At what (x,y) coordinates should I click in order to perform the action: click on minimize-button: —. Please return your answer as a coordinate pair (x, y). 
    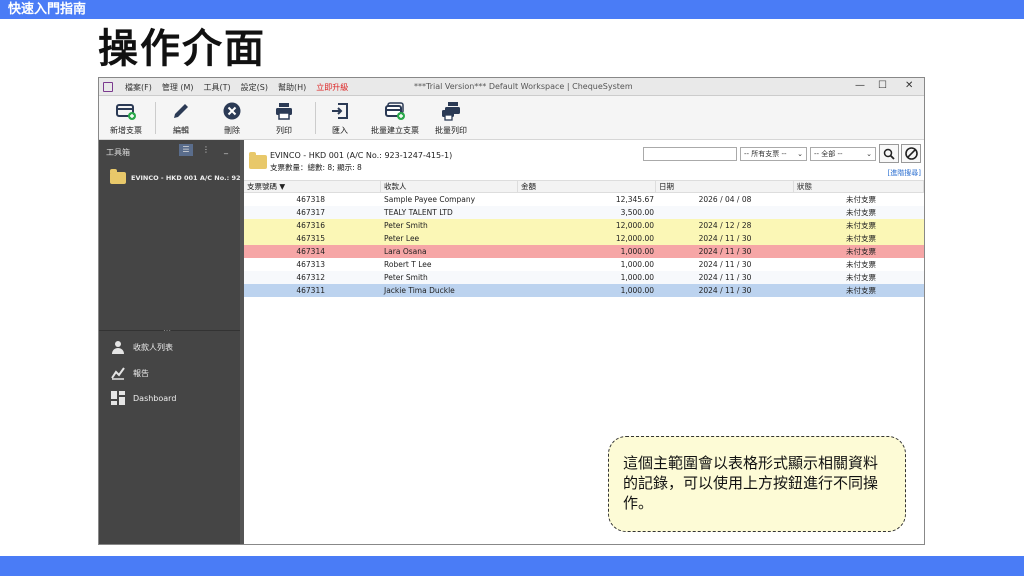
    Looking at the image, I should click on (860, 85).